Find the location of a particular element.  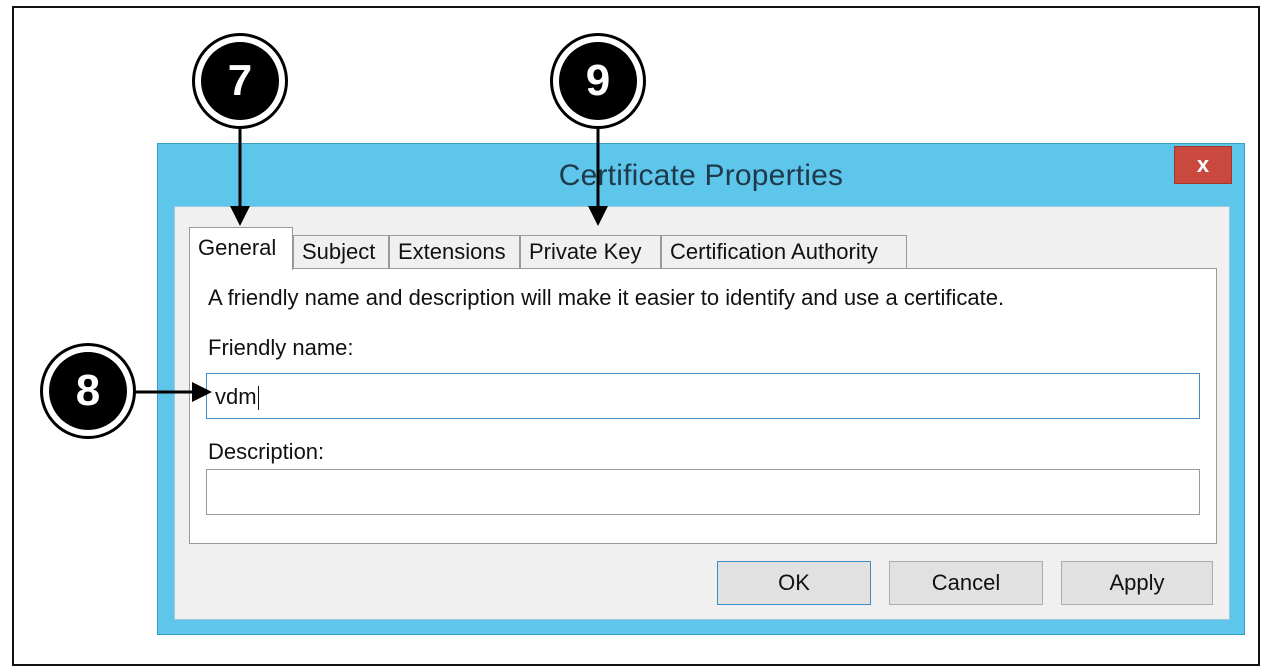

callout-7-number: 7 is located at coordinates (240, 81).